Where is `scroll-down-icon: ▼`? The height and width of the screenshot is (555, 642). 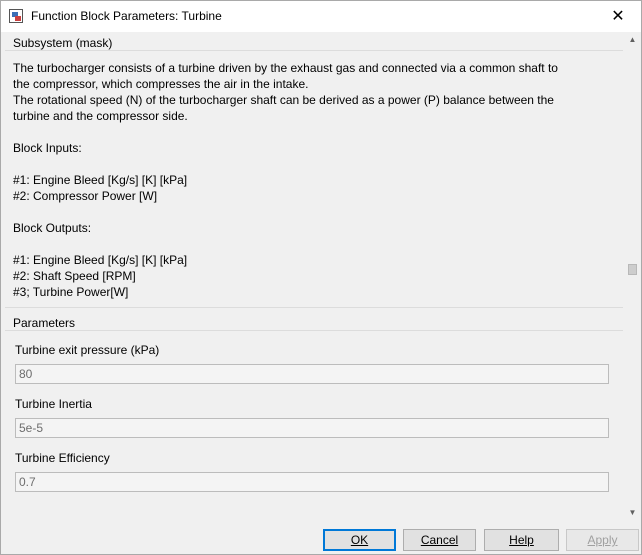 scroll-down-icon: ▼ is located at coordinates (632, 512).